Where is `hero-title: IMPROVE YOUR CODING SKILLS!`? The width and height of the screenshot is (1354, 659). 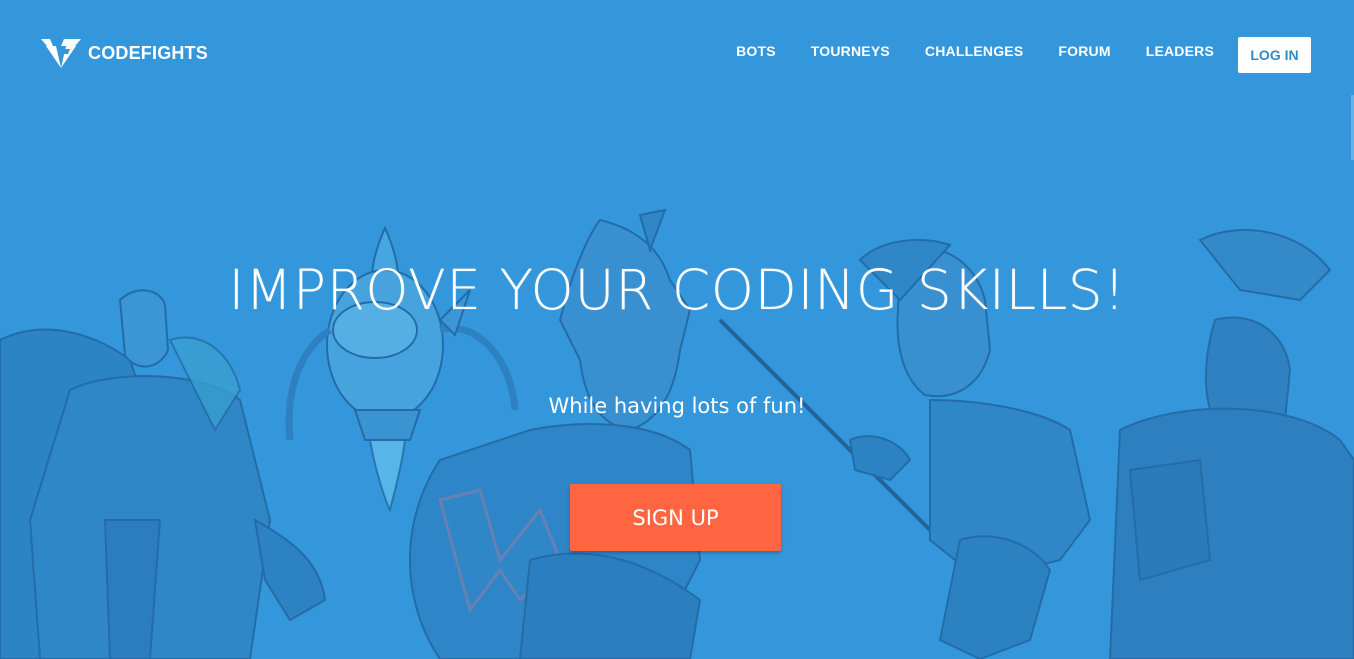 hero-title: IMPROVE YOUR CODING SKILLS! is located at coordinates (677, 290).